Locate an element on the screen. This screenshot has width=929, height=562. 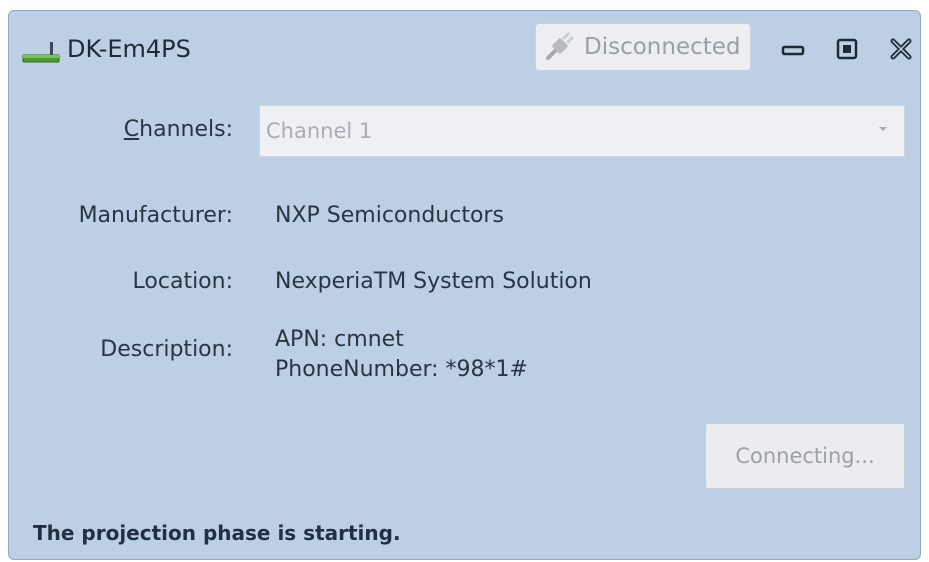
chevron-down-icon is located at coordinates (883, 129).